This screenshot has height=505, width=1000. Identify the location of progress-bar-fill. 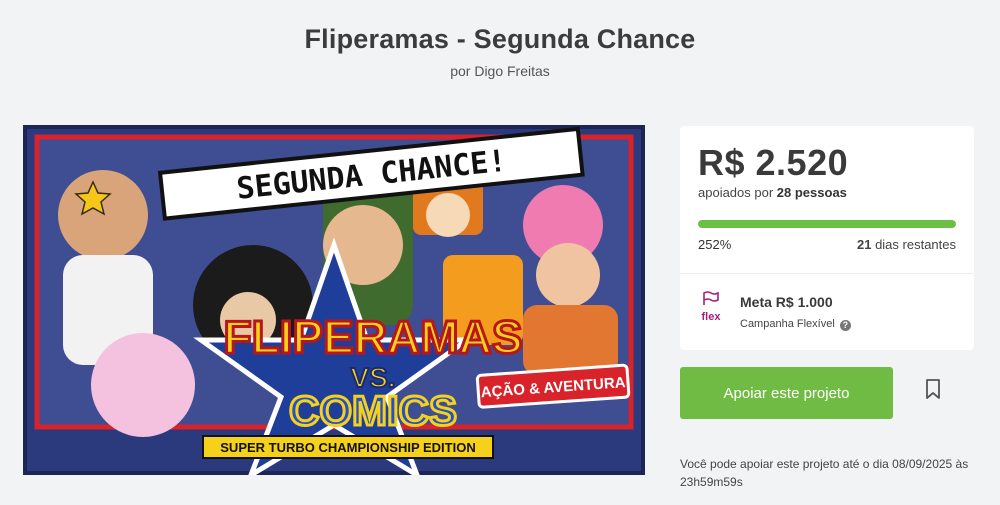
(827, 224).